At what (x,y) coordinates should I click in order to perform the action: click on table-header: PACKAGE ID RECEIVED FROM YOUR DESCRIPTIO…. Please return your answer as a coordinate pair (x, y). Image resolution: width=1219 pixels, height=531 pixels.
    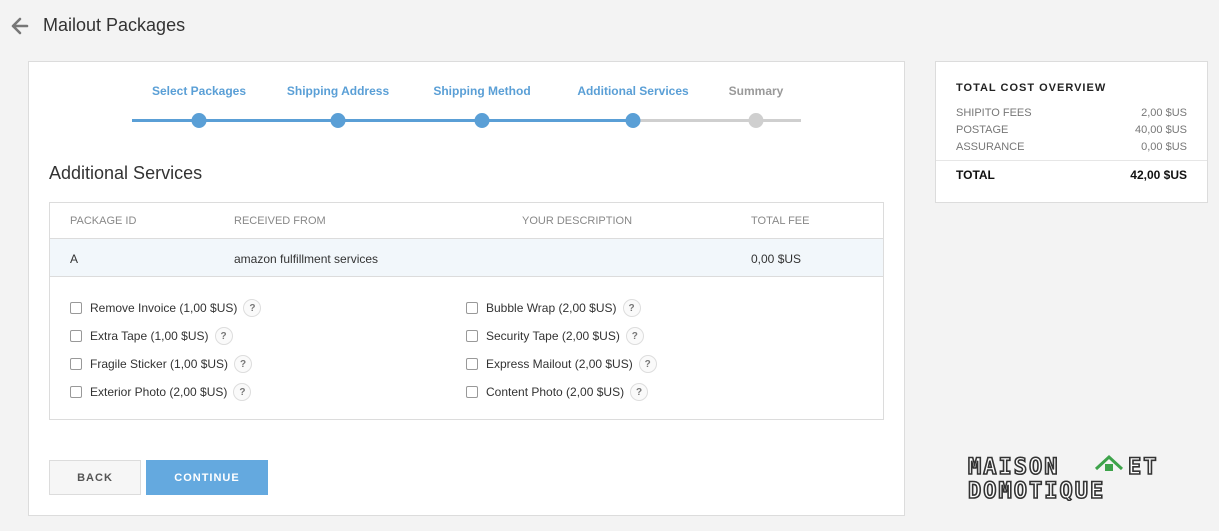
    Looking at the image, I should click on (466, 221).